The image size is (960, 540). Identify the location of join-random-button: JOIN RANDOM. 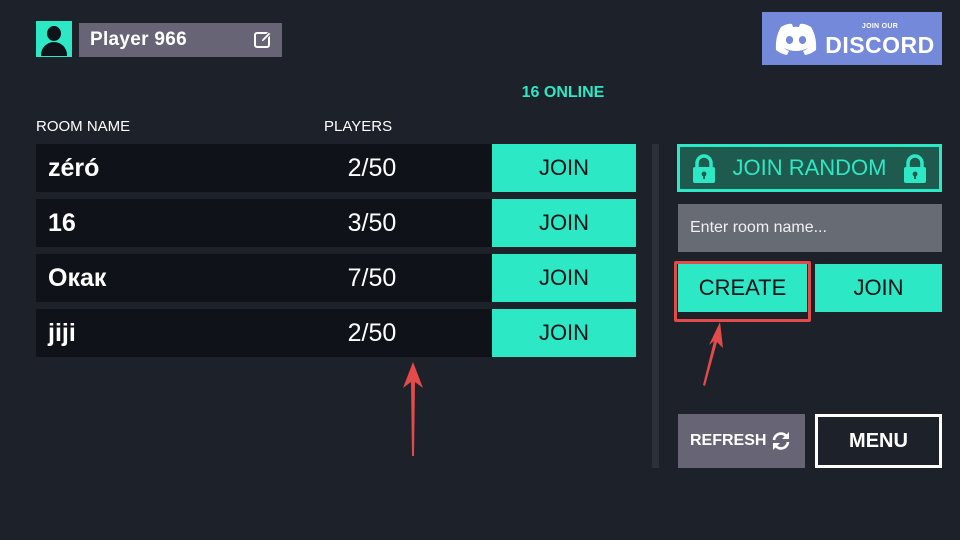
(809, 168).